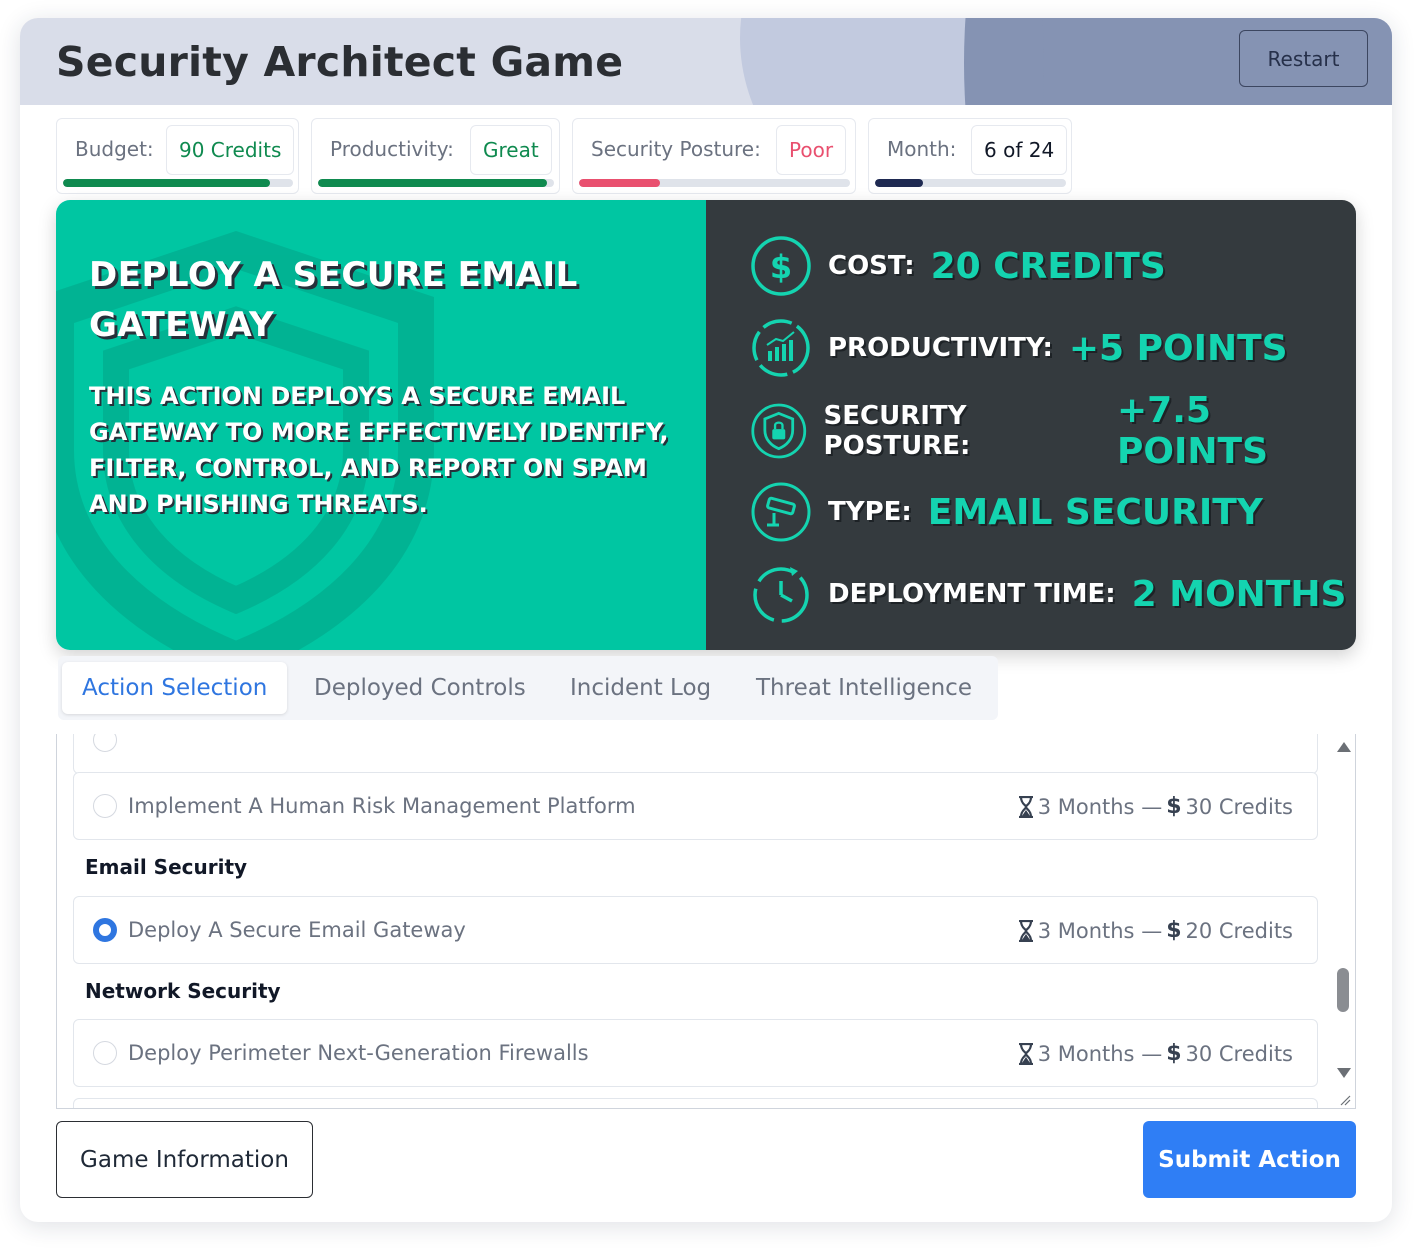 The width and height of the screenshot is (1419, 1259). What do you see at coordinates (184, 1159) in the screenshot?
I see `game-information-button: Game Information` at bounding box center [184, 1159].